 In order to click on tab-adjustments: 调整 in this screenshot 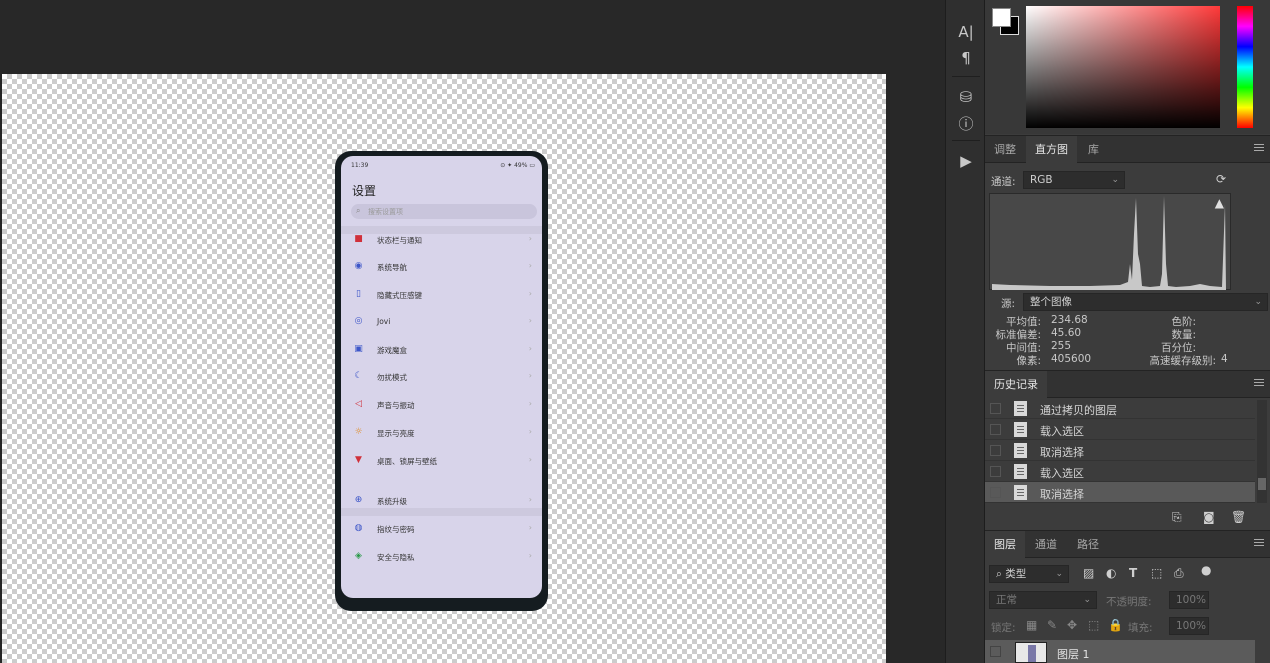, I will do `click(1005, 149)`.